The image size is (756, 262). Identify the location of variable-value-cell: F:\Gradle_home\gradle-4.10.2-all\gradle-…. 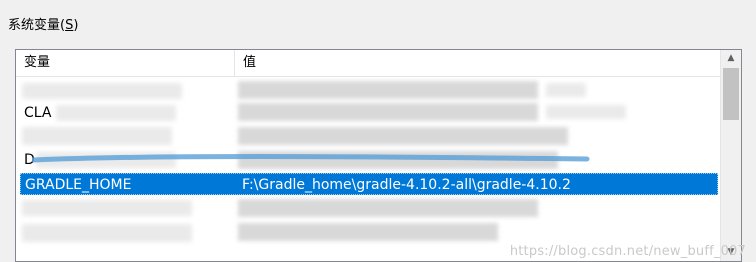
(406, 185).